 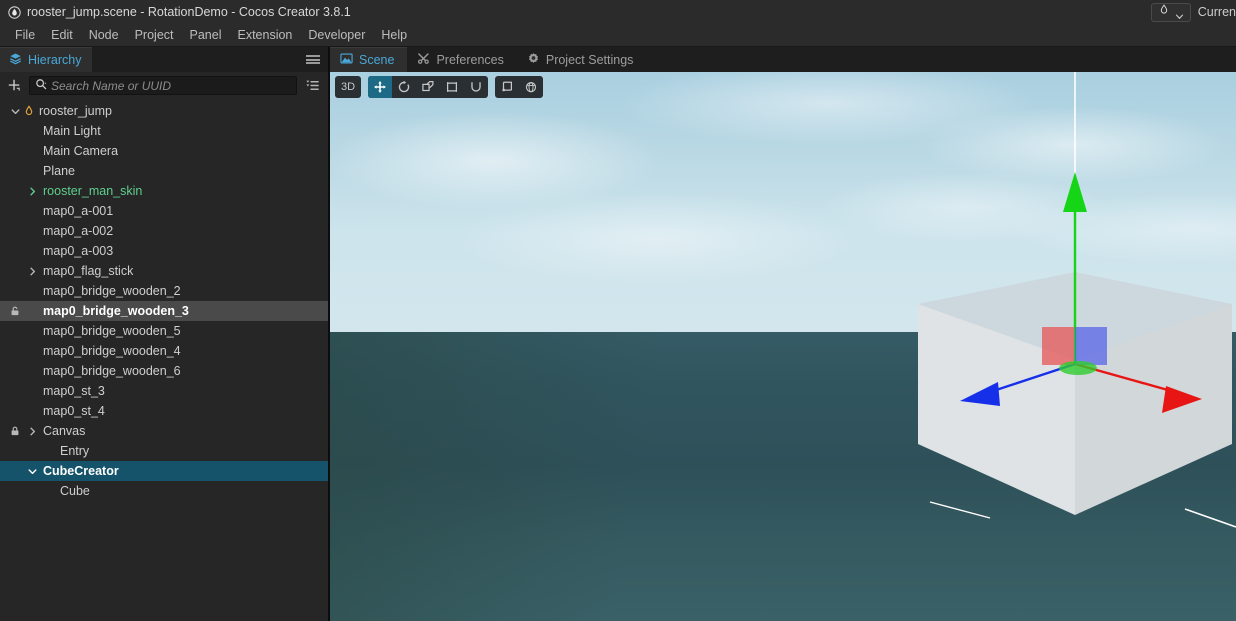 What do you see at coordinates (112, 291) in the screenshot?
I see `hierarchy-node-label: map0_bridge_wooden_2` at bounding box center [112, 291].